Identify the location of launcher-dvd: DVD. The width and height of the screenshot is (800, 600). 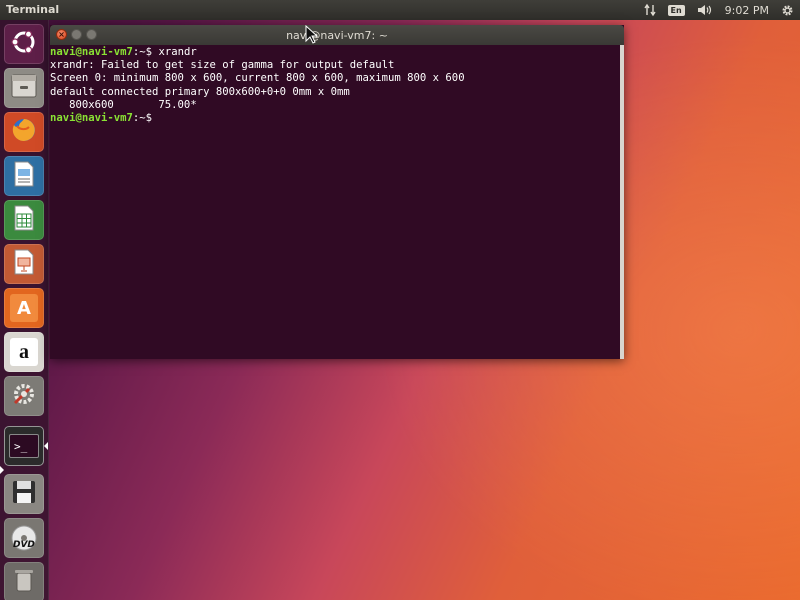
(24, 538).